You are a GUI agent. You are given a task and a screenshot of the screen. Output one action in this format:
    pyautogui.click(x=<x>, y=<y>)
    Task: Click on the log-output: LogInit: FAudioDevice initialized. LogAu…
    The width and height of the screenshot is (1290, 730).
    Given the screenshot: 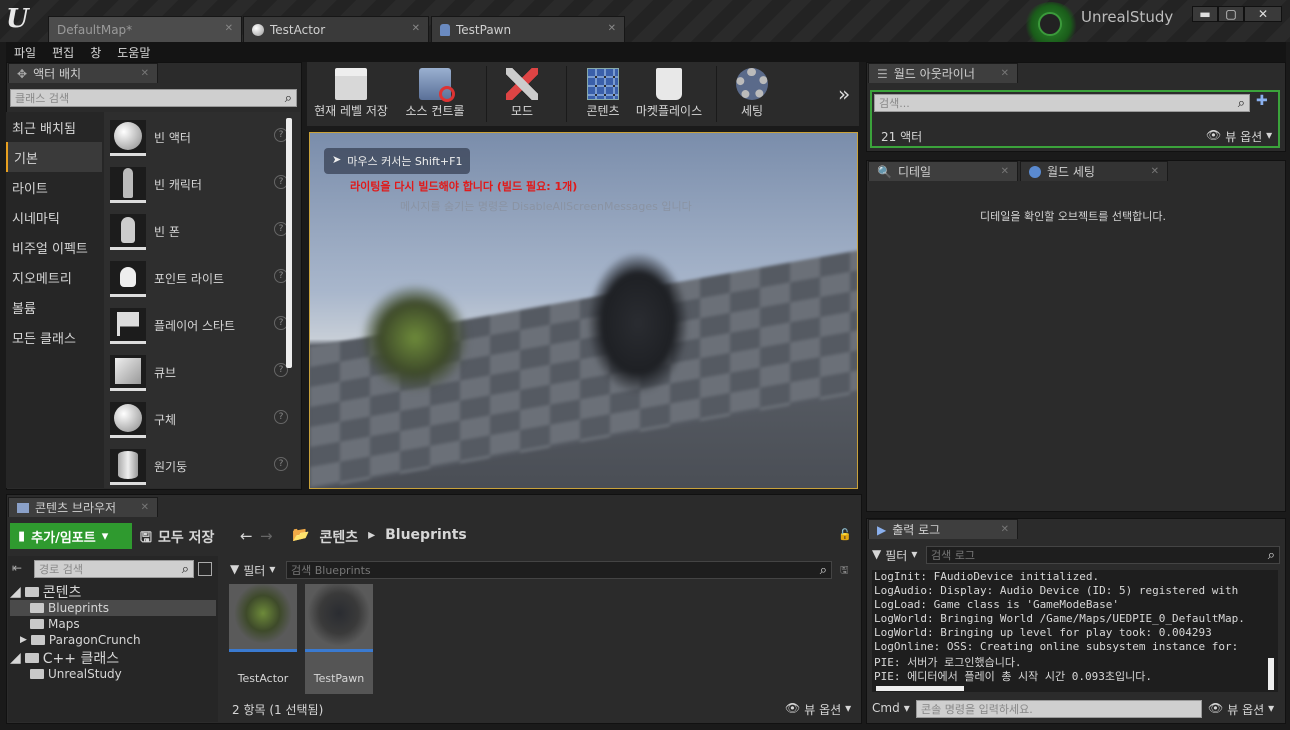 What is the action you would take?
    pyautogui.click(x=1075, y=631)
    